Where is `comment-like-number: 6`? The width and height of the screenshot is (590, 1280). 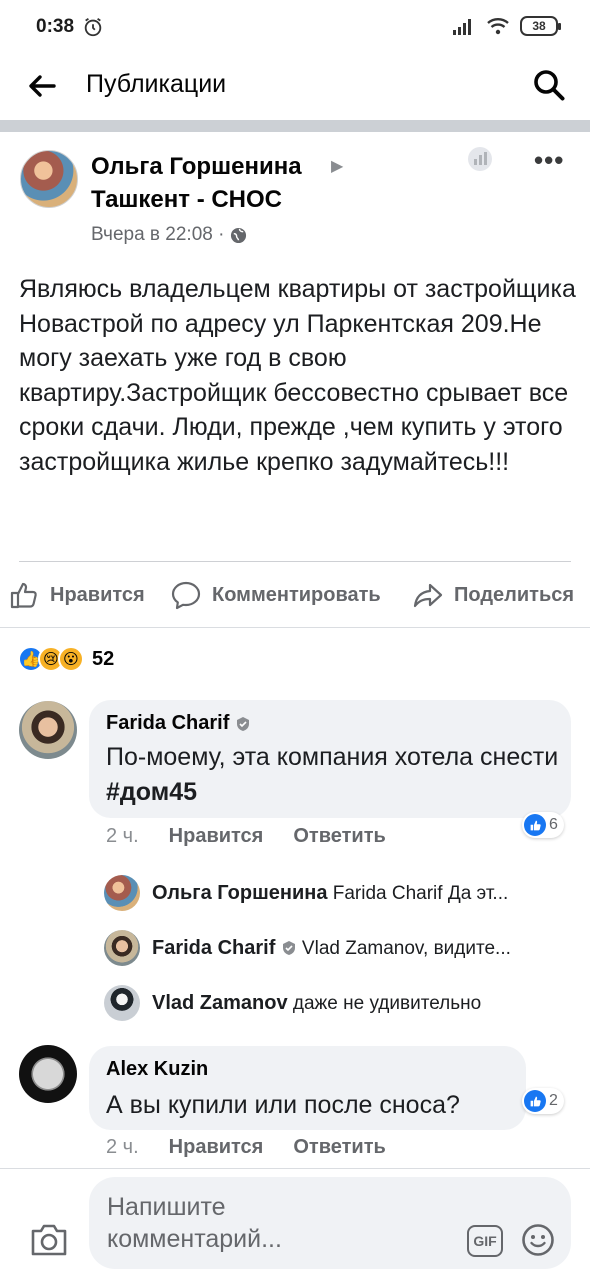 comment-like-number: 6 is located at coordinates (553, 824).